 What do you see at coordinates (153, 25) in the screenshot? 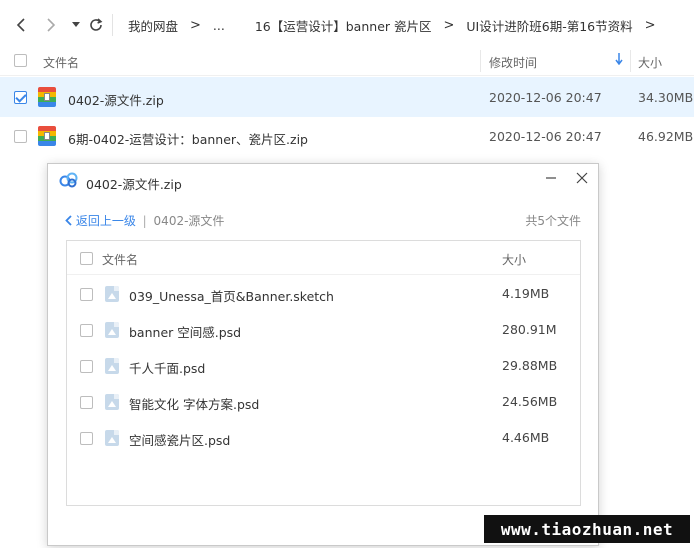
I see `breadcrumb-item-root: 我的网盘` at bounding box center [153, 25].